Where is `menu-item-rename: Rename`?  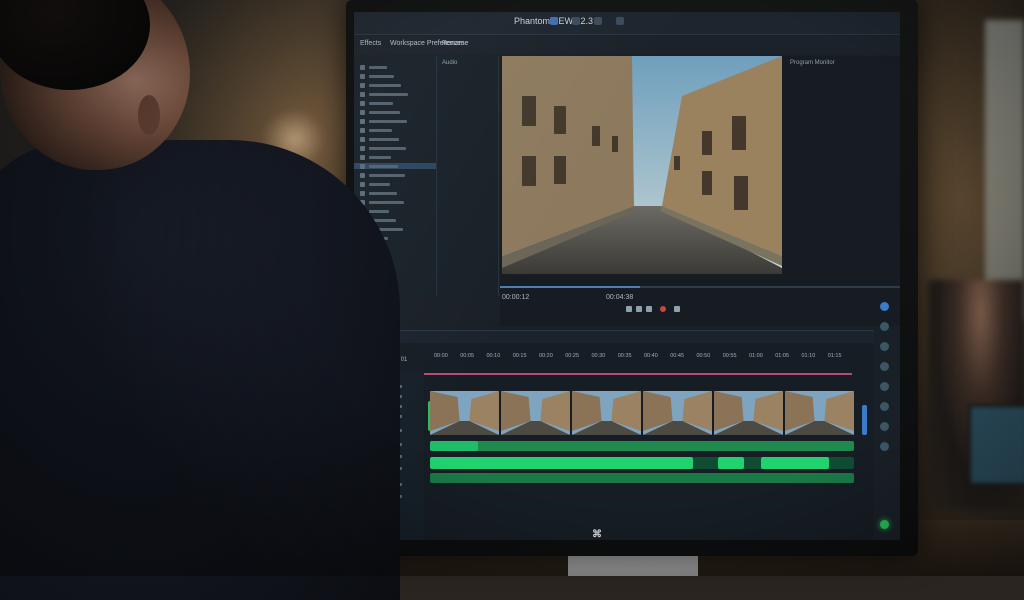
menu-item-rename: Rename is located at coordinates (455, 43).